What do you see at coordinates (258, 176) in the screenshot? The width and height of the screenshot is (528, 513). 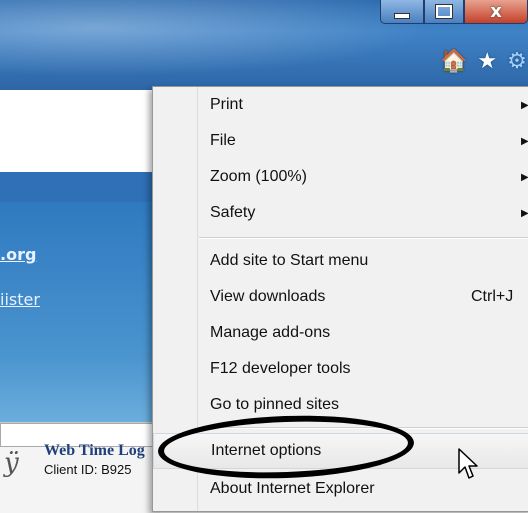 I see `menu-item-label: Zoom (100%)` at bounding box center [258, 176].